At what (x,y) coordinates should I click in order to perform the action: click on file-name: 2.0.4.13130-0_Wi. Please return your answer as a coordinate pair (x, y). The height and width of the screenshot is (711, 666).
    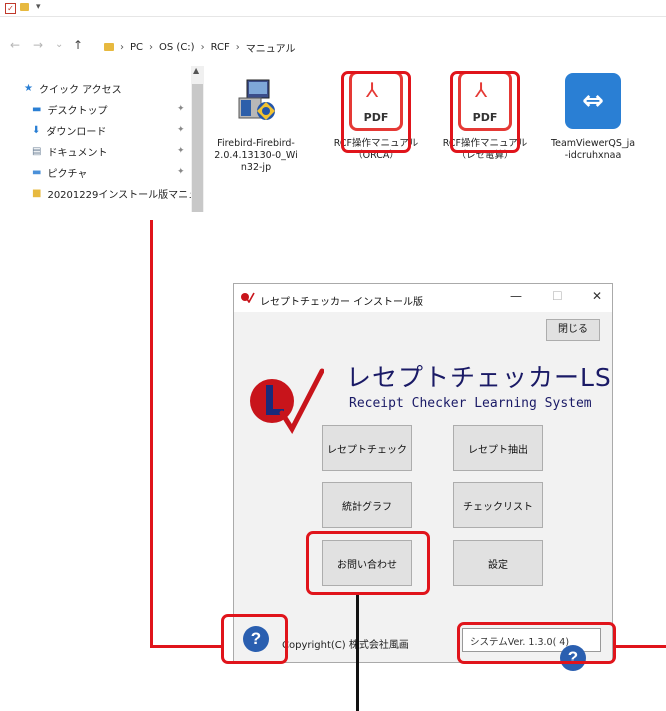
    Looking at the image, I should click on (256, 155).